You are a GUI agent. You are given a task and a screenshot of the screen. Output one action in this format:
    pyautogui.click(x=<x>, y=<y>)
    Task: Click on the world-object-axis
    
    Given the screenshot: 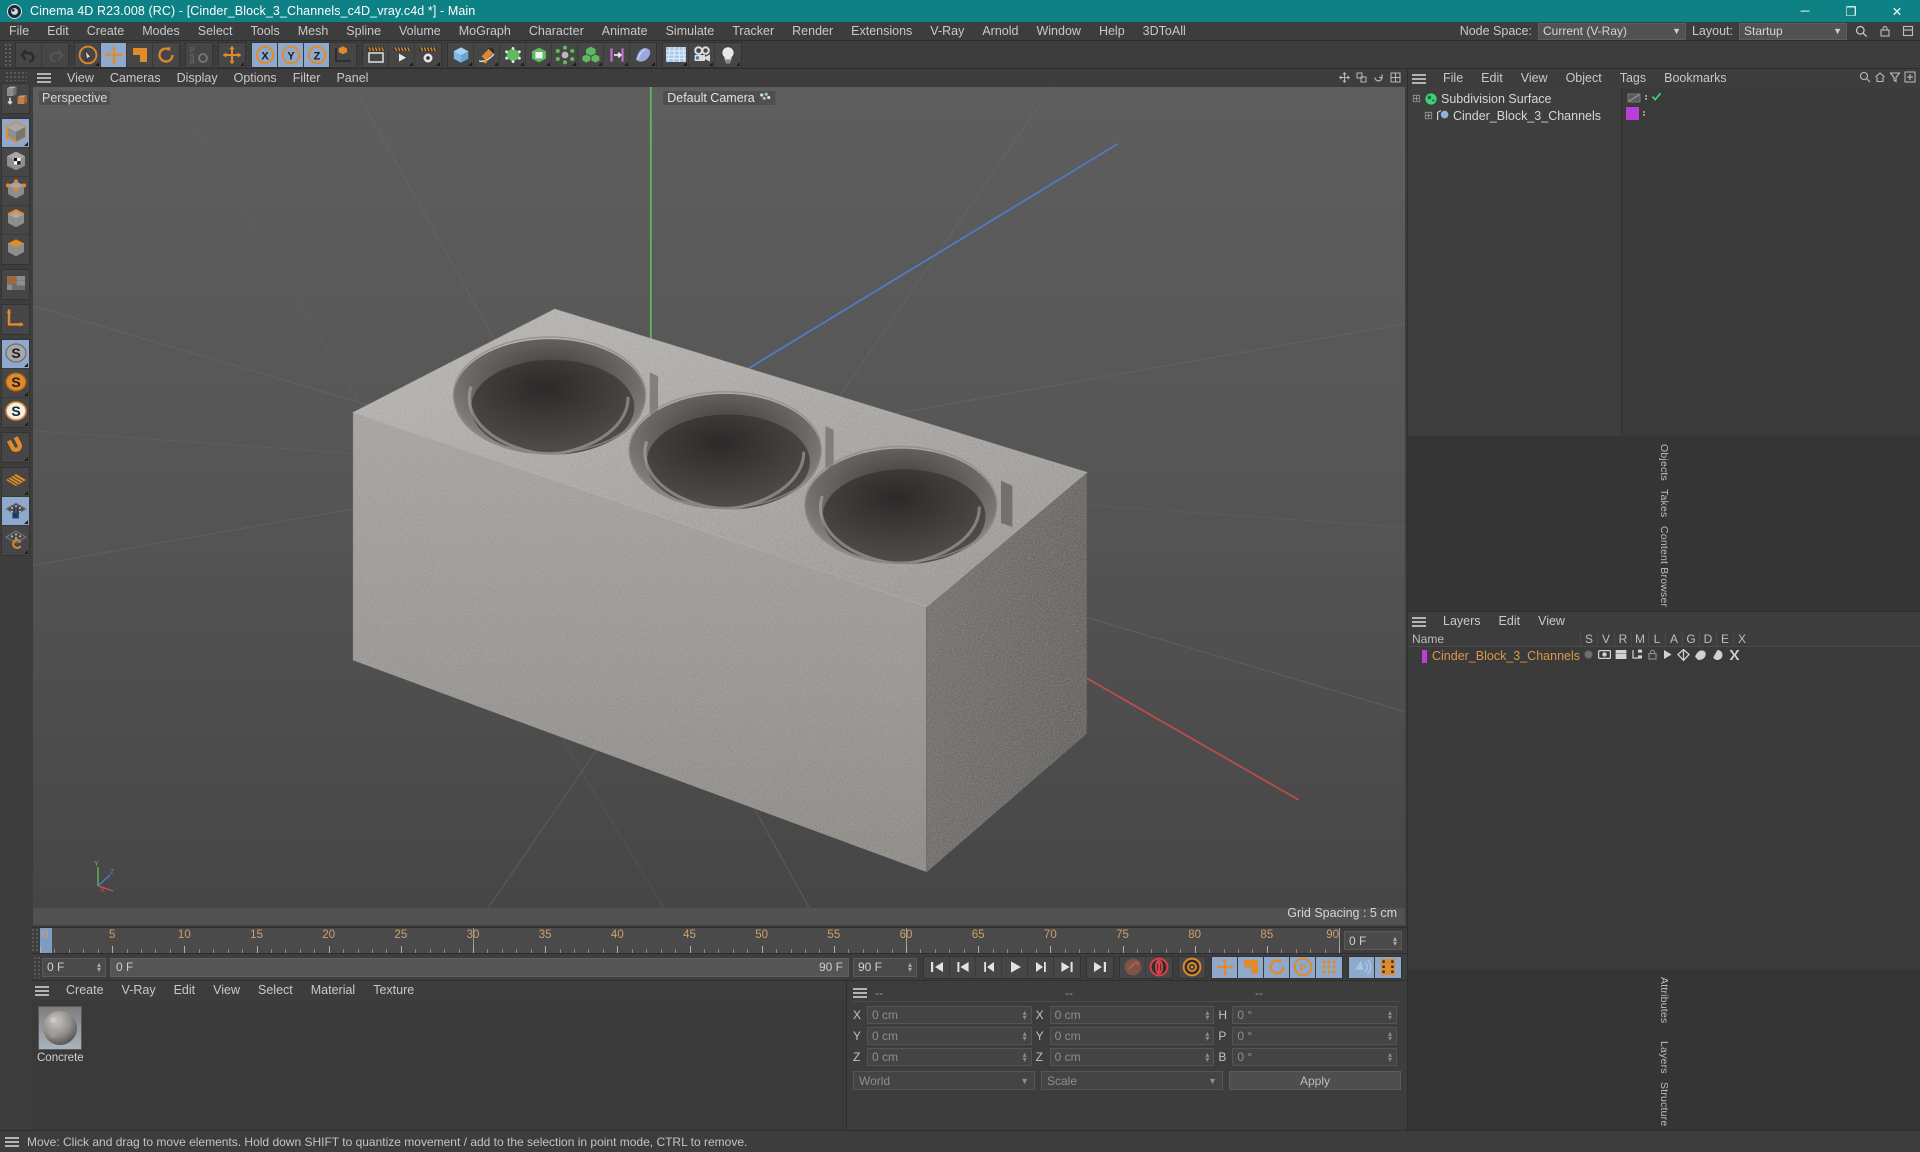 What is the action you would take?
    pyautogui.click(x=343, y=55)
    